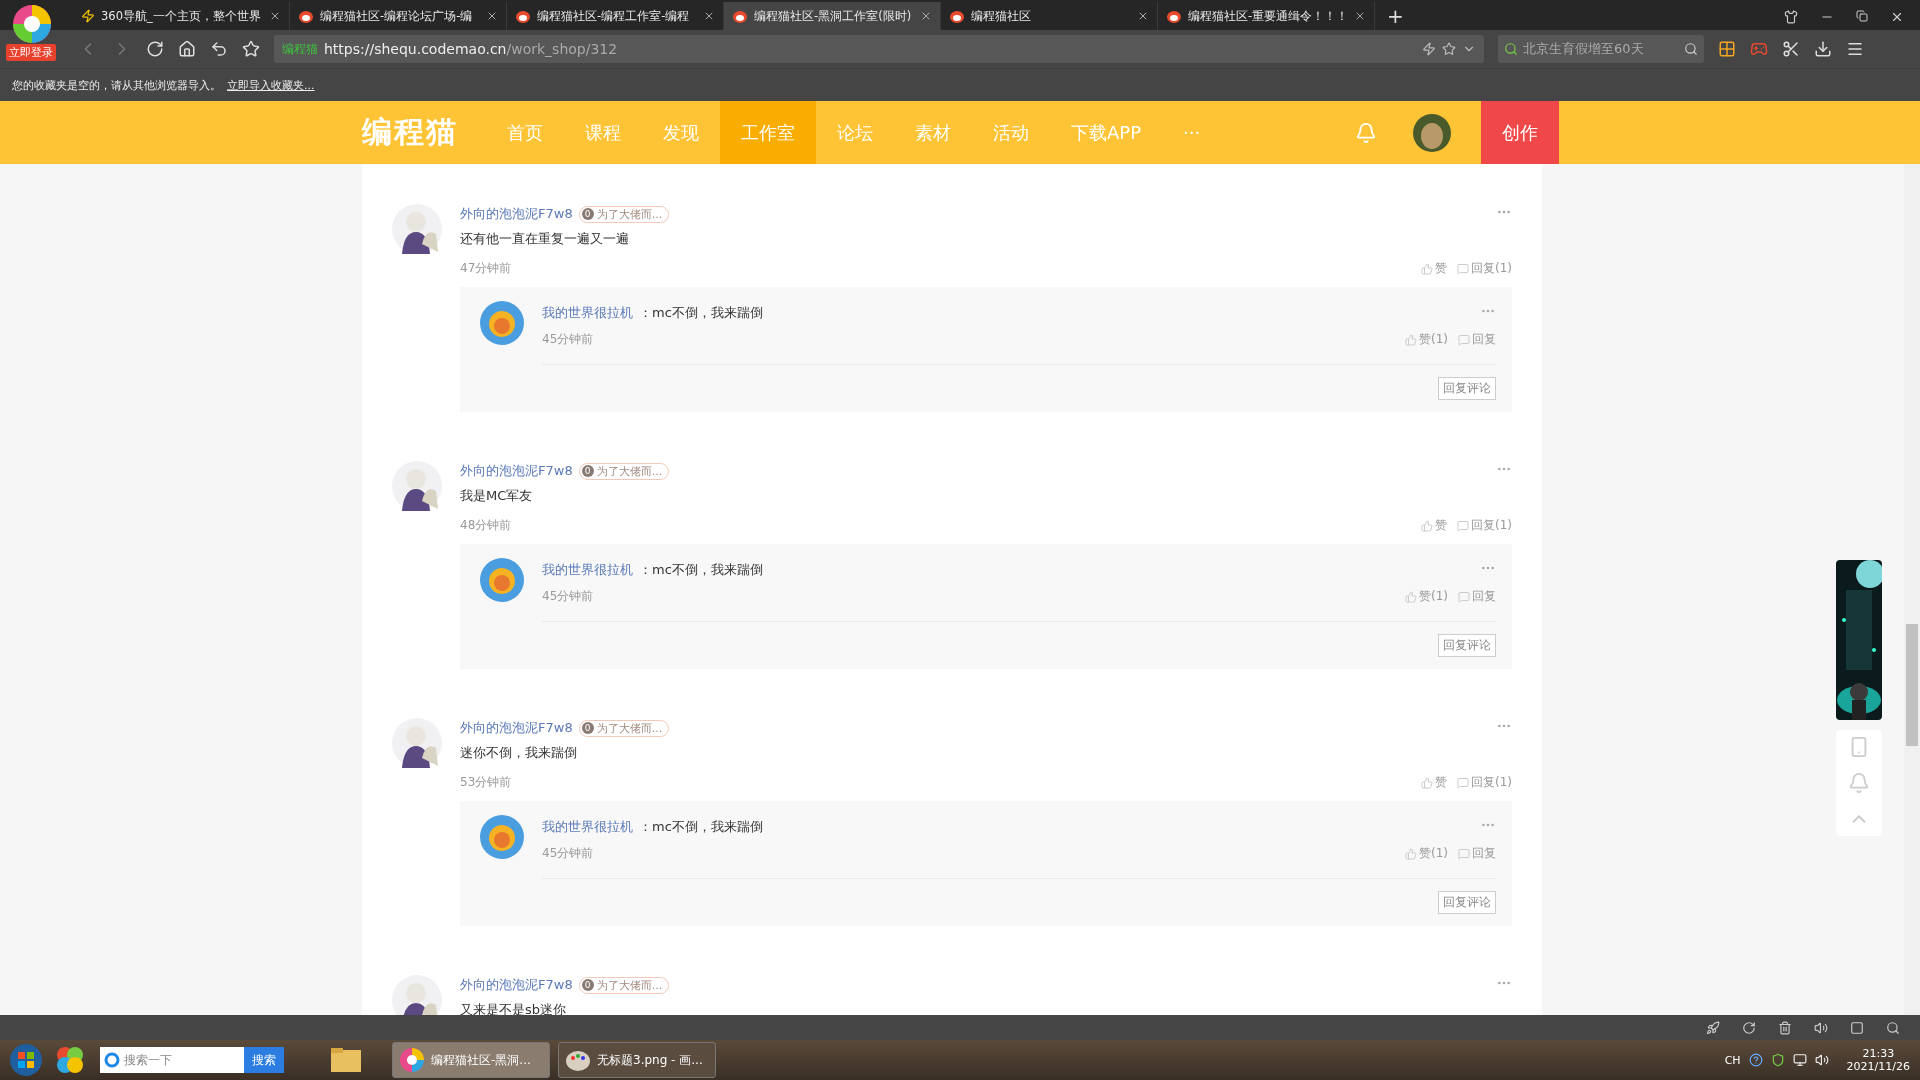 The image size is (1920, 1080). I want to click on browser-logo-icon, so click(412, 1060).